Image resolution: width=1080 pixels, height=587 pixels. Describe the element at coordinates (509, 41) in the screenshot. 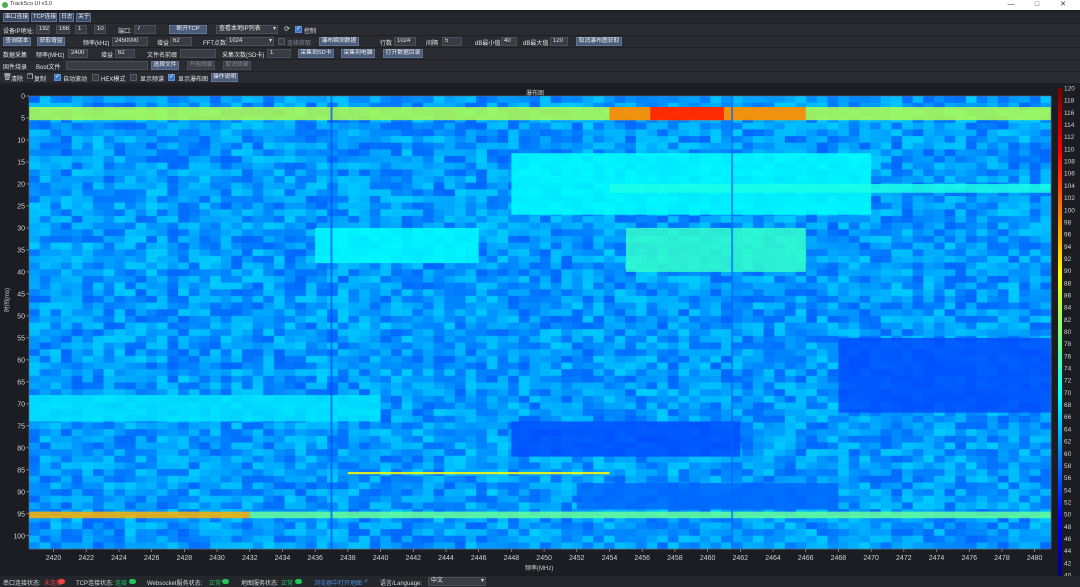

I see `db-min-field: 40` at that location.